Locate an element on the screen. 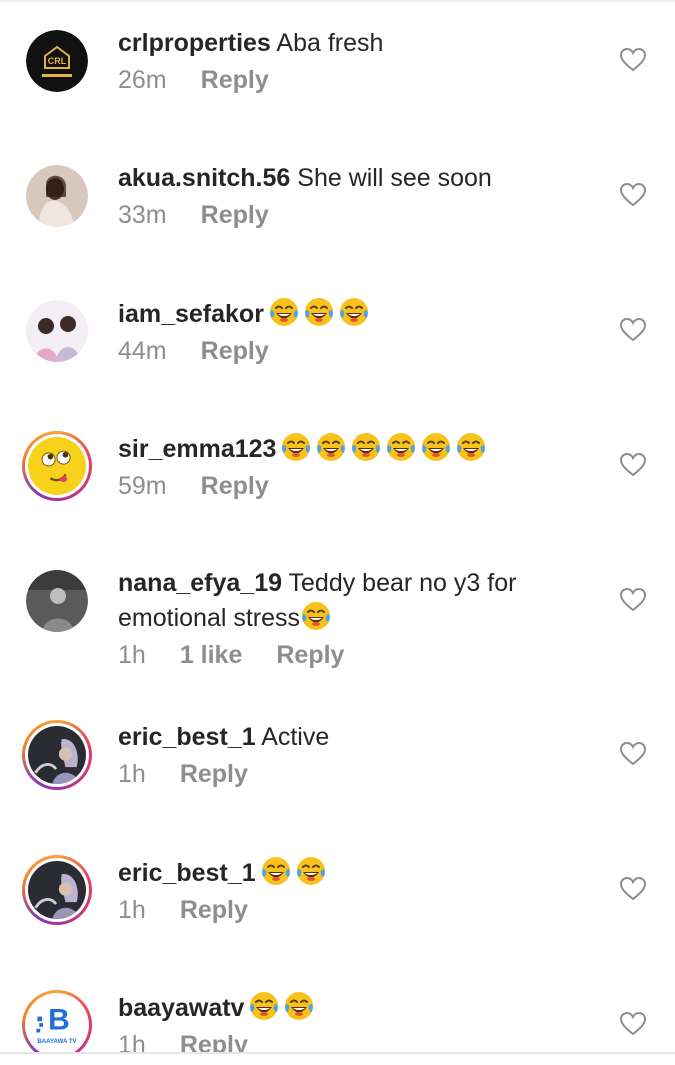  comment-text: iam_sefakor is located at coordinates (343, 313).